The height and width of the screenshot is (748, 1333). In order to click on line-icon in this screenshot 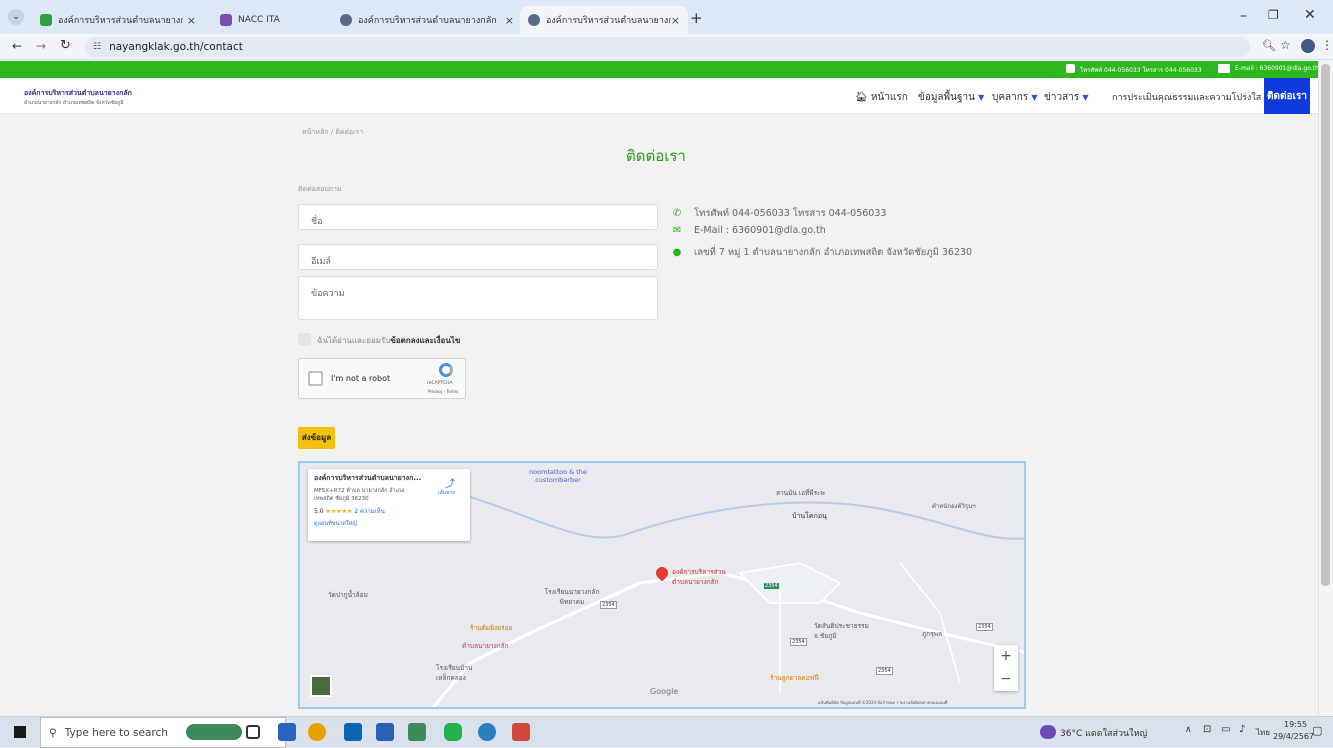, I will do `click(453, 732)`.